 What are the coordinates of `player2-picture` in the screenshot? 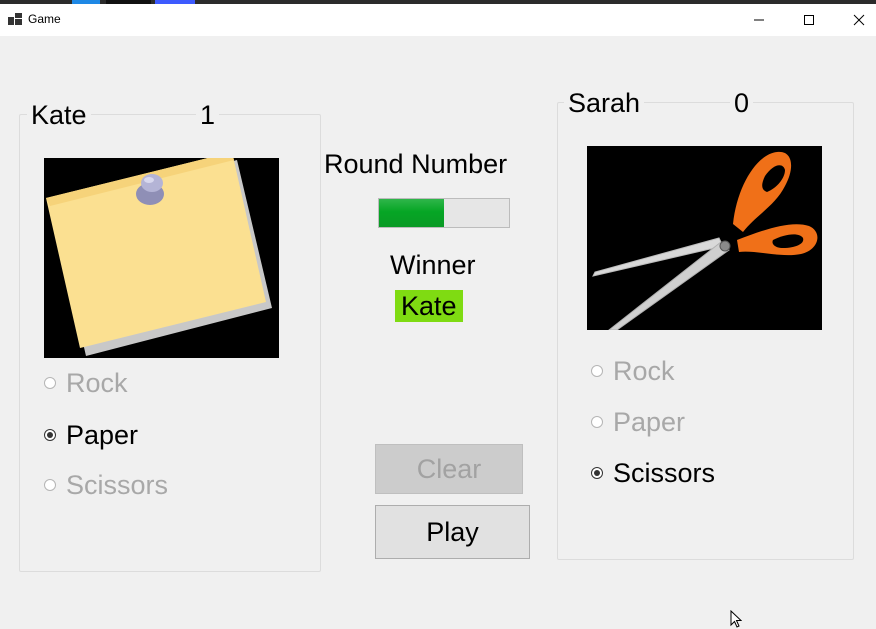 It's located at (704, 238).